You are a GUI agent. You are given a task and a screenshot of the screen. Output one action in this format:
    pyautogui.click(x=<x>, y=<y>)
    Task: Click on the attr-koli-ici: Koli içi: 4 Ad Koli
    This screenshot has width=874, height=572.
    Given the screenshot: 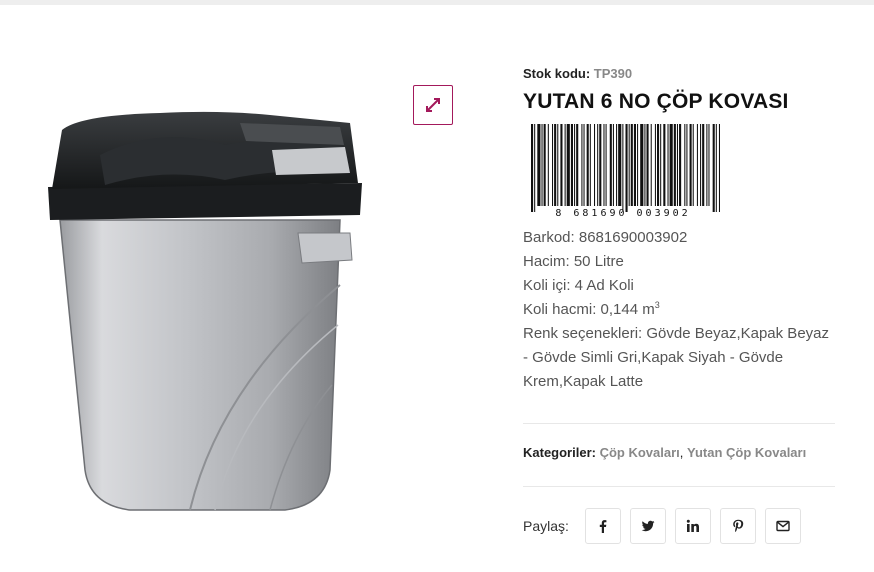 What is the action you would take?
    pyautogui.click(x=578, y=285)
    